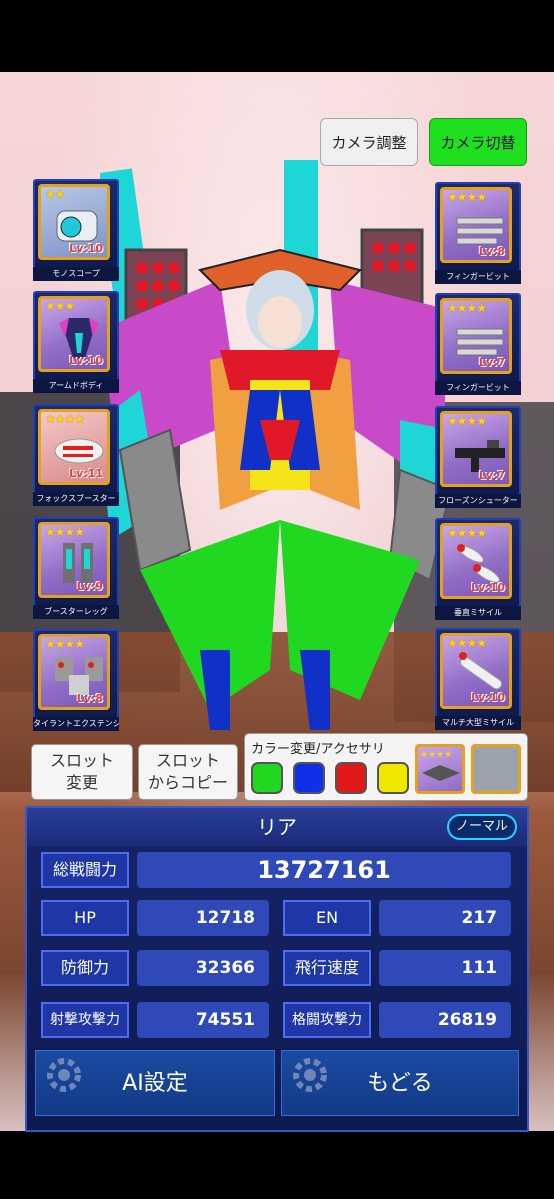  I want to click on defense-value: 32366, so click(203, 968).